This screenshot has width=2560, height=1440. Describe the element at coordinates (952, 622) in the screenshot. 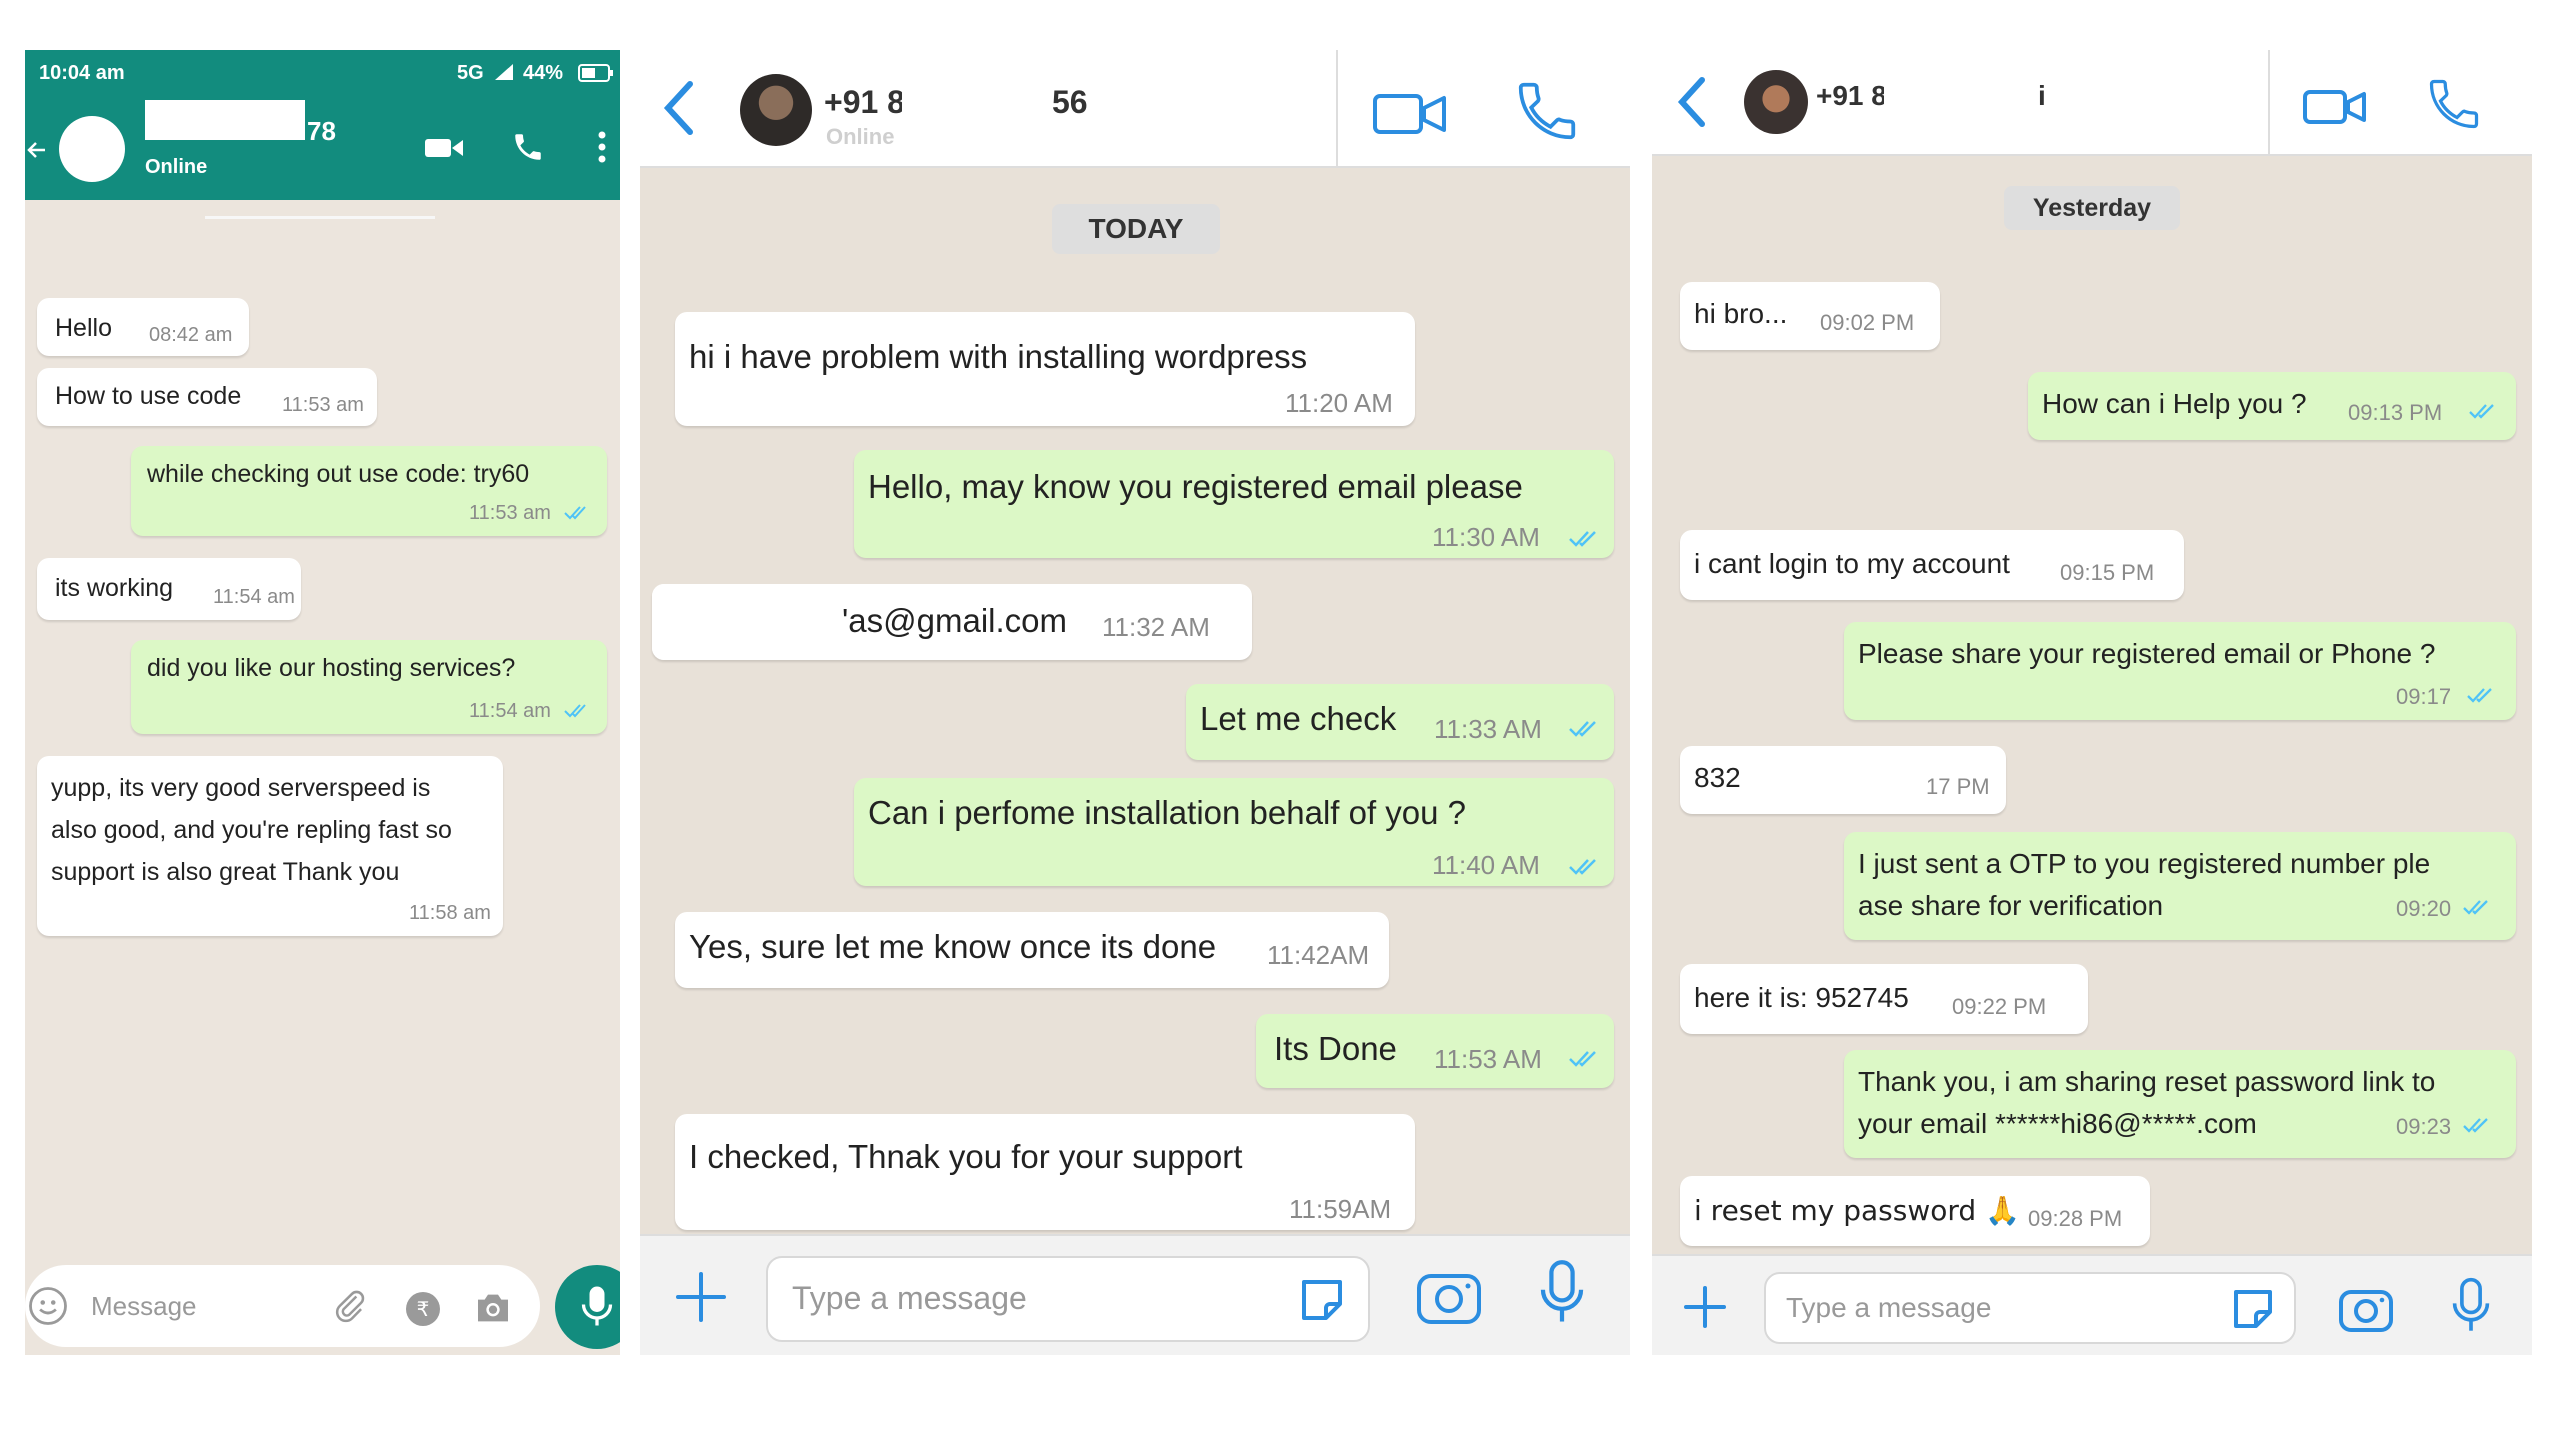

I see `message-bubble-in: 'as@gmail.com 11:32 AM` at that location.